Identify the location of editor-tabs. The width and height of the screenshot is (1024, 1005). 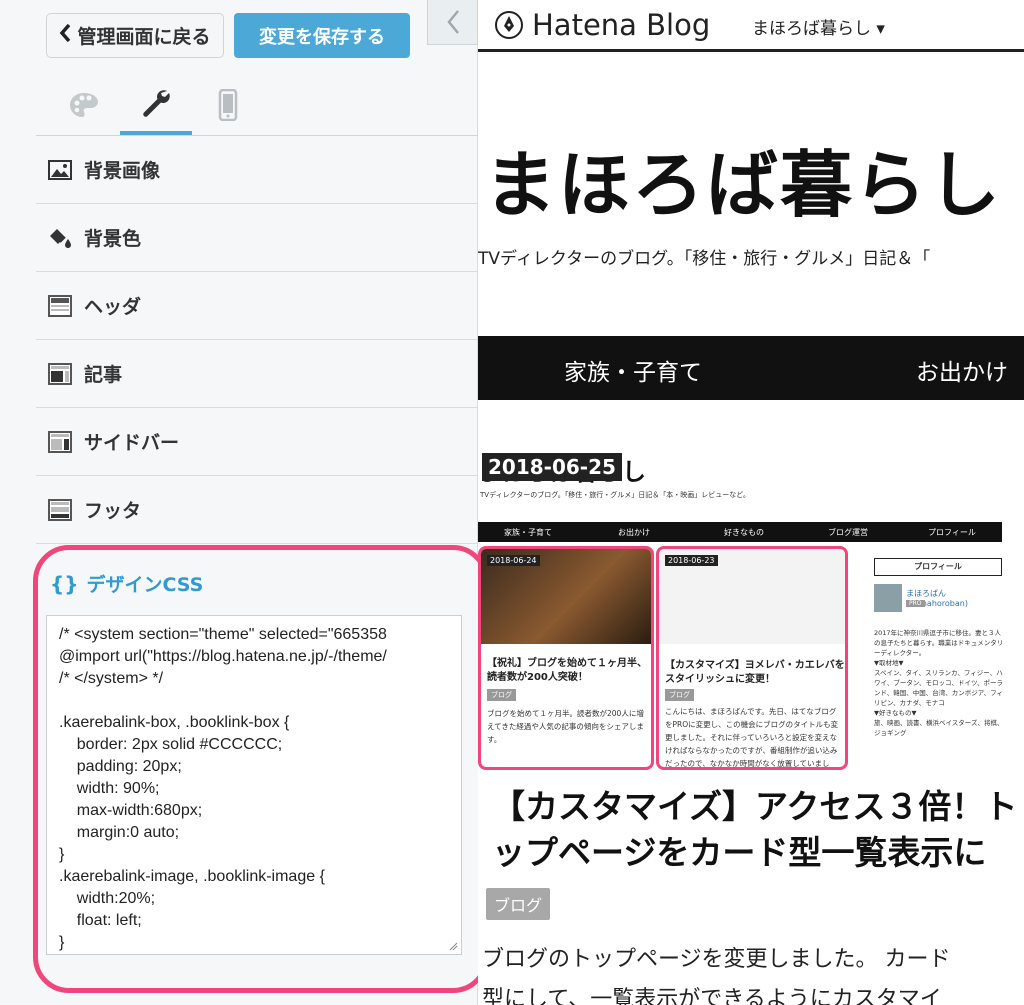
(257, 105).